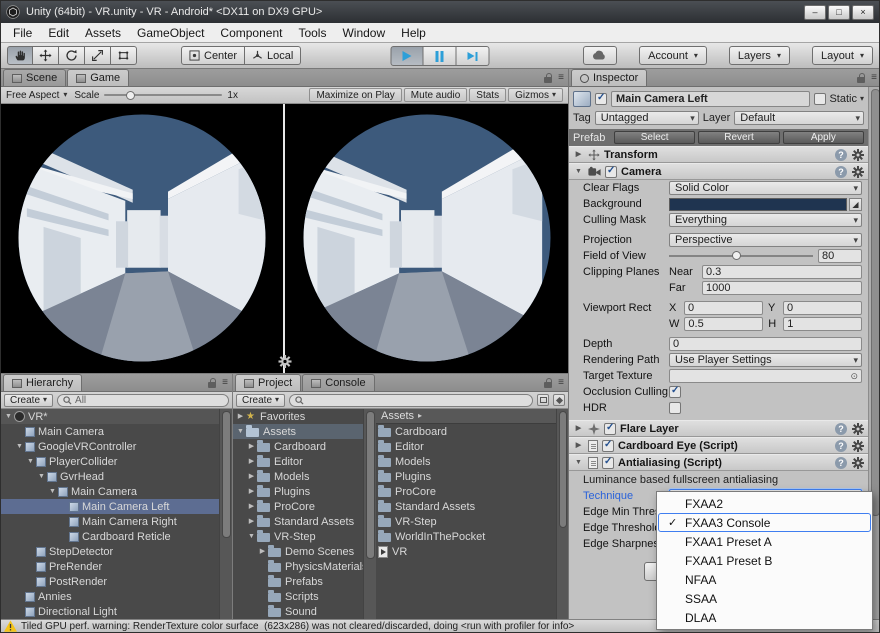  Describe the element at coordinates (72, 55) in the screenshot. I see `rotate-tool-button` at that location.